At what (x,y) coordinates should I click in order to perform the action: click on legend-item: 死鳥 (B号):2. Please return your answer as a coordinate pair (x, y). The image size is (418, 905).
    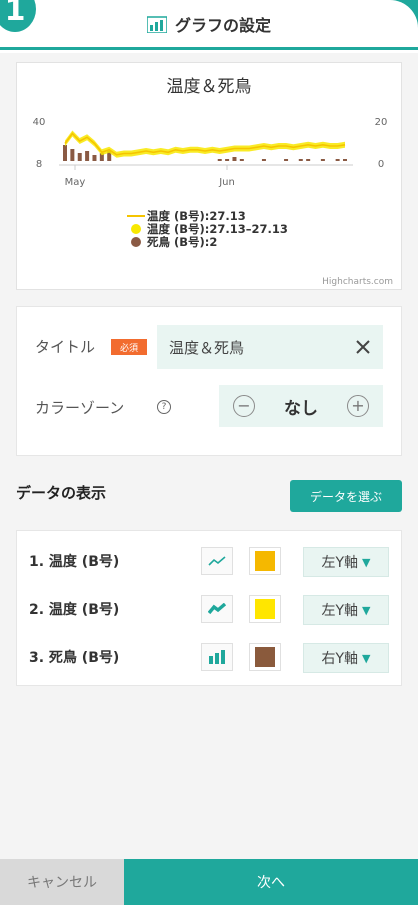
    Looking at the image, I should click on (206, 241).